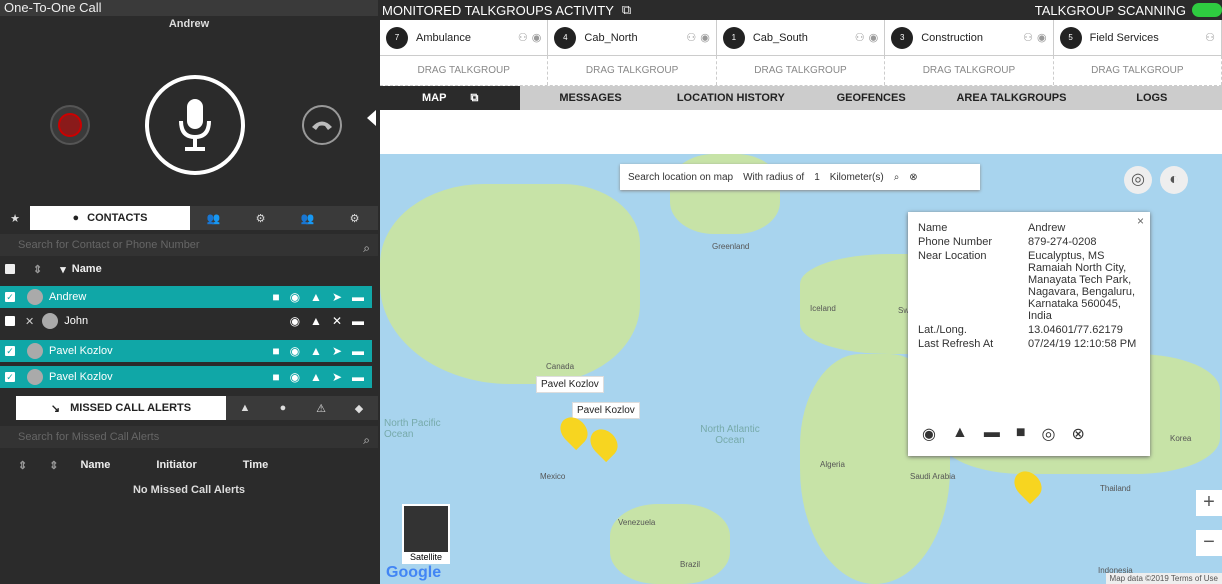 The width and height of the screenshot is (1222, 584). What do you see at coordinates (1207, 10) in the screenshot?
I see `scanning-toggle` at bounding box center [1207, 10].